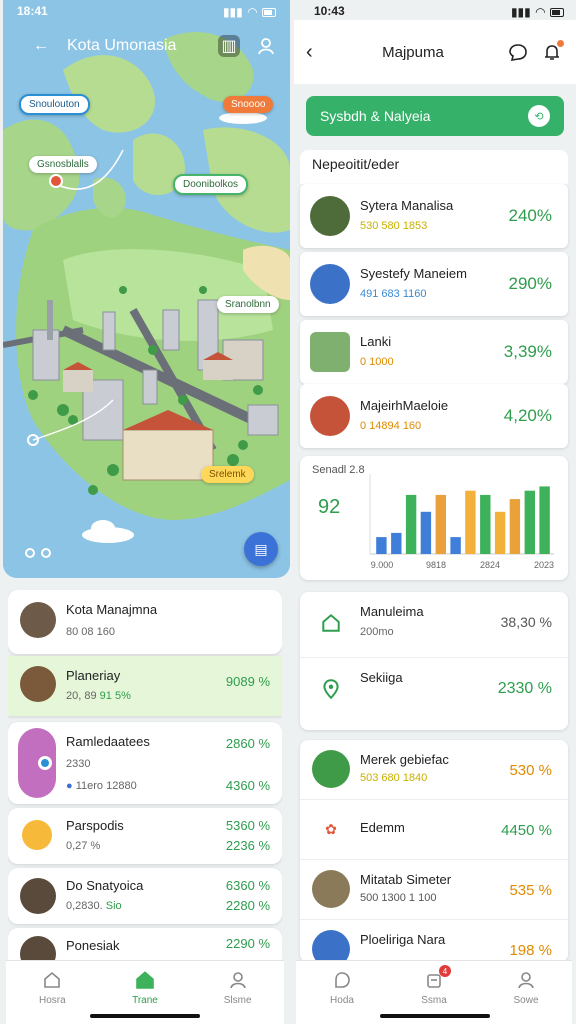  Describe the element at coordinates (247, 845) in the screenshot. I see `item-value: 2236 %` at that location.